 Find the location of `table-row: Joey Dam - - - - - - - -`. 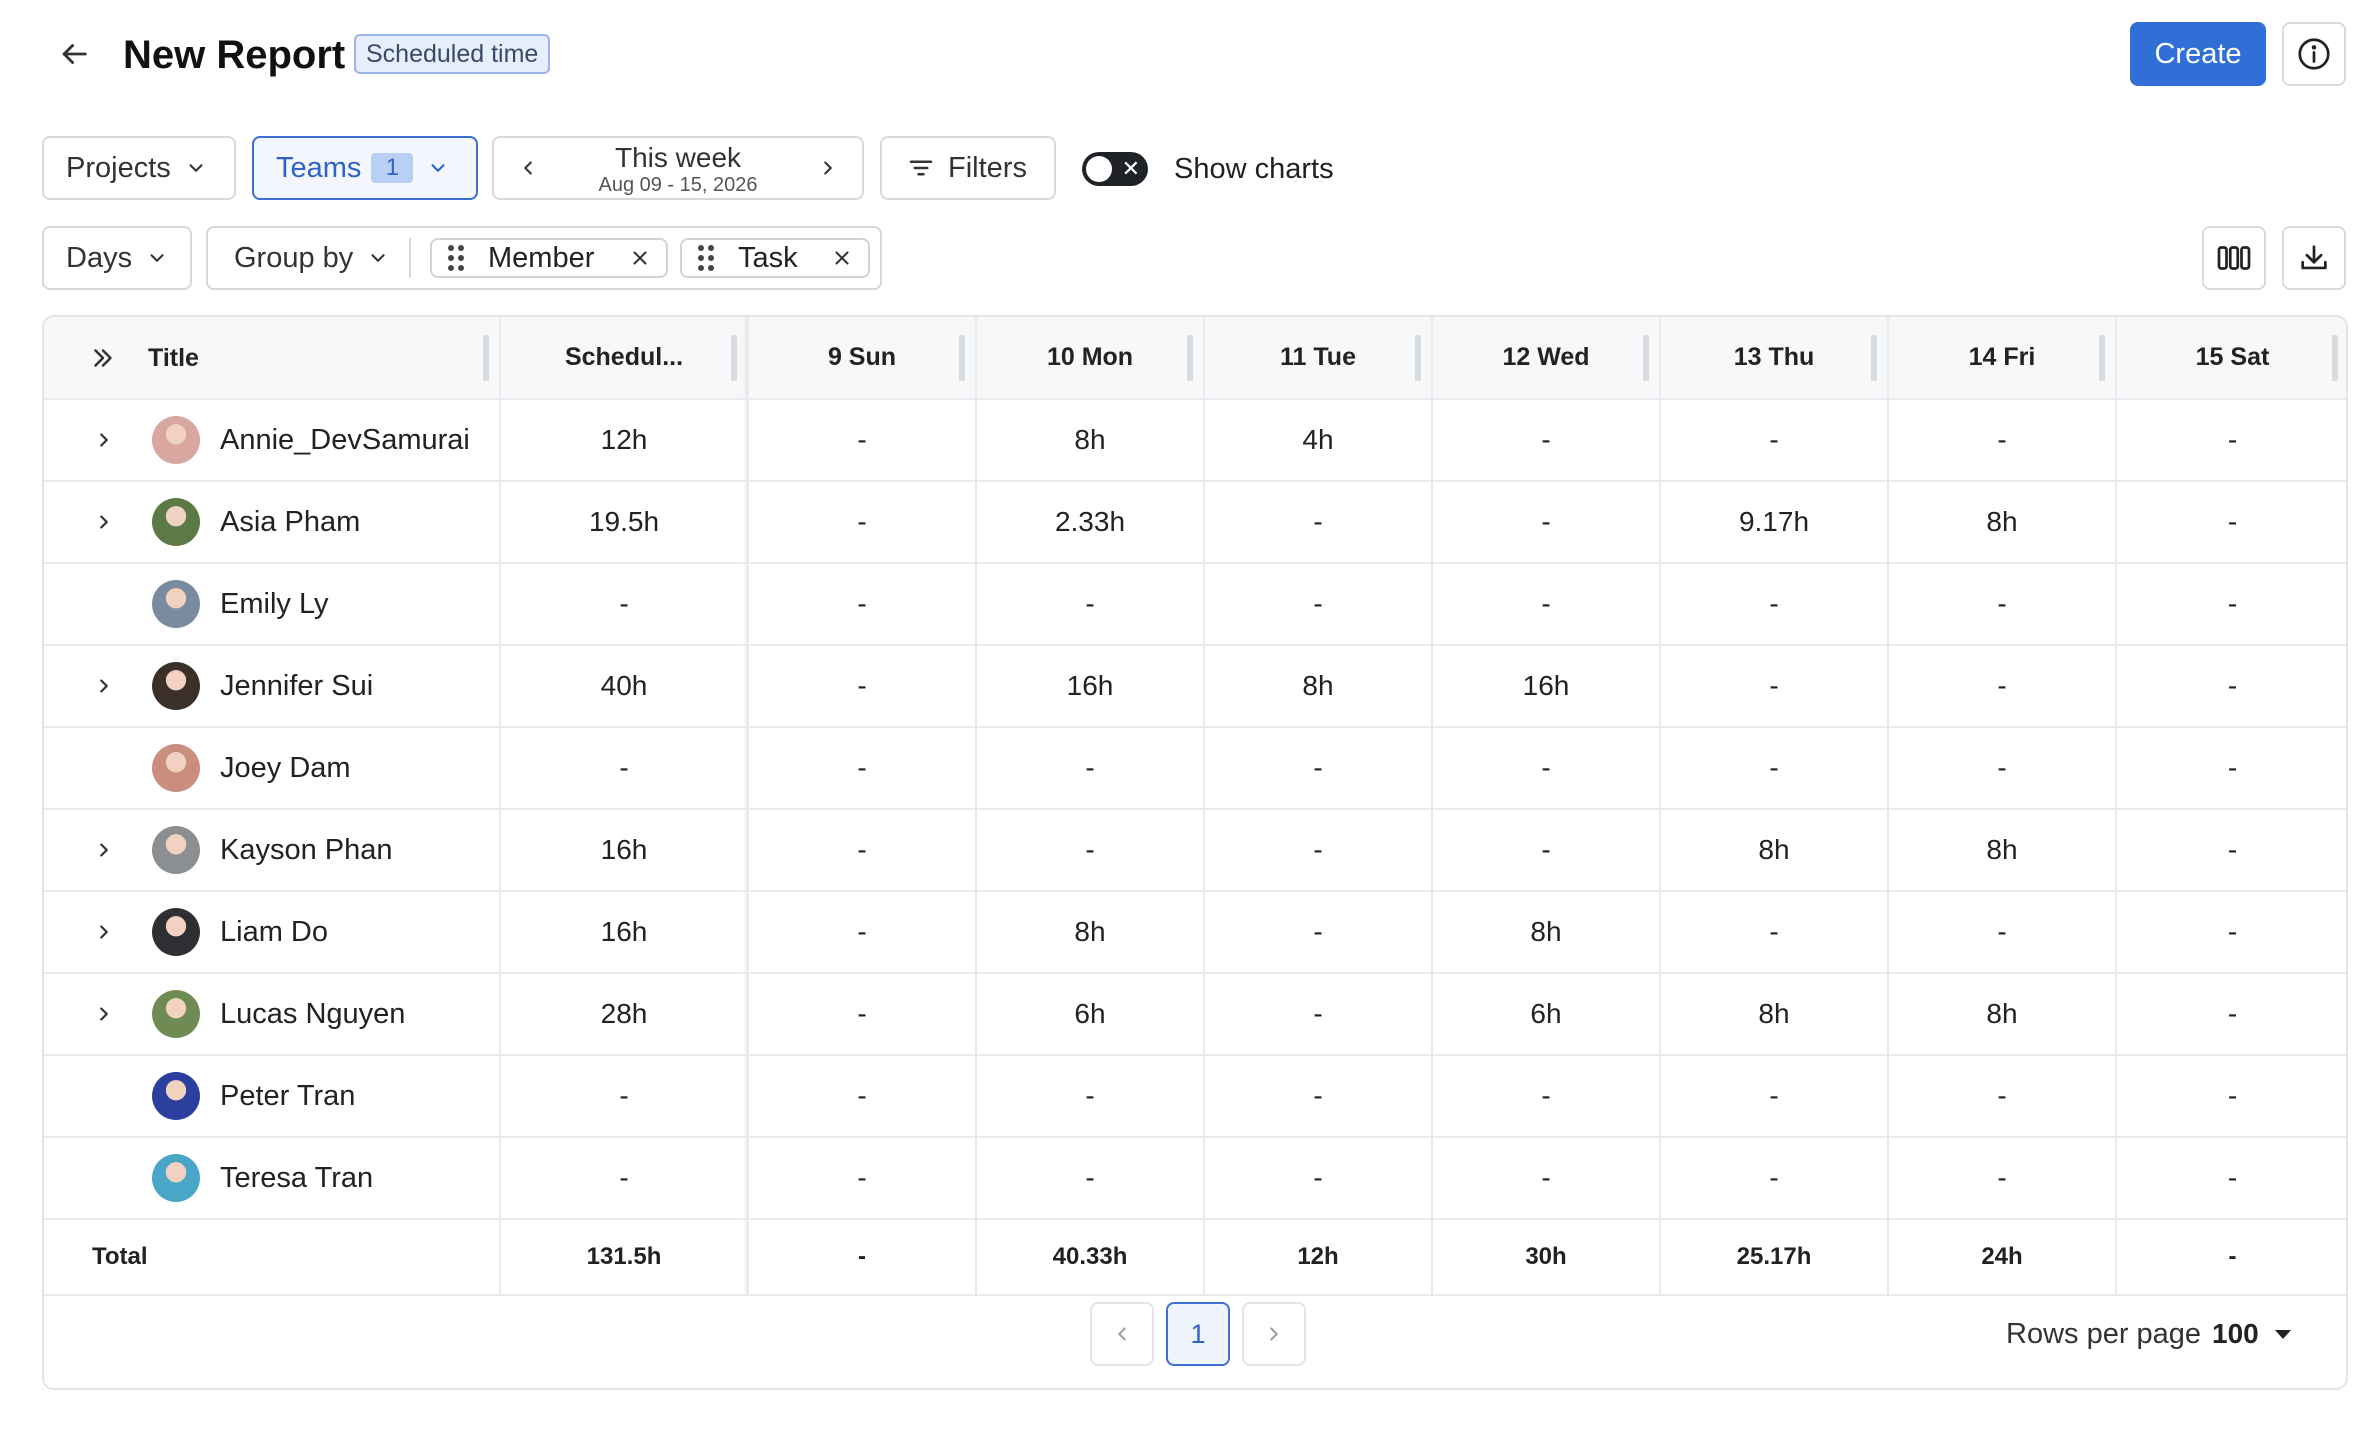

table-row: Joey Dam - - - - - - - - is located at coordinates (1195, 768).